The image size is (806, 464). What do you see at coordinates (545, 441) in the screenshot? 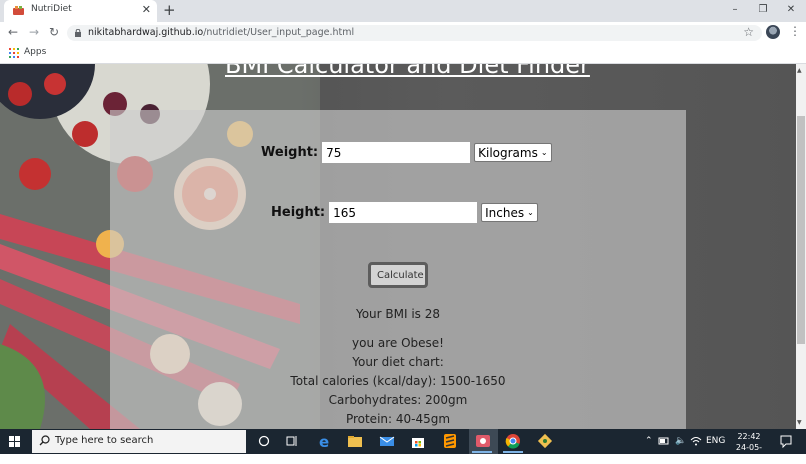
I see `git-icon` at bounding box center [545, 441].